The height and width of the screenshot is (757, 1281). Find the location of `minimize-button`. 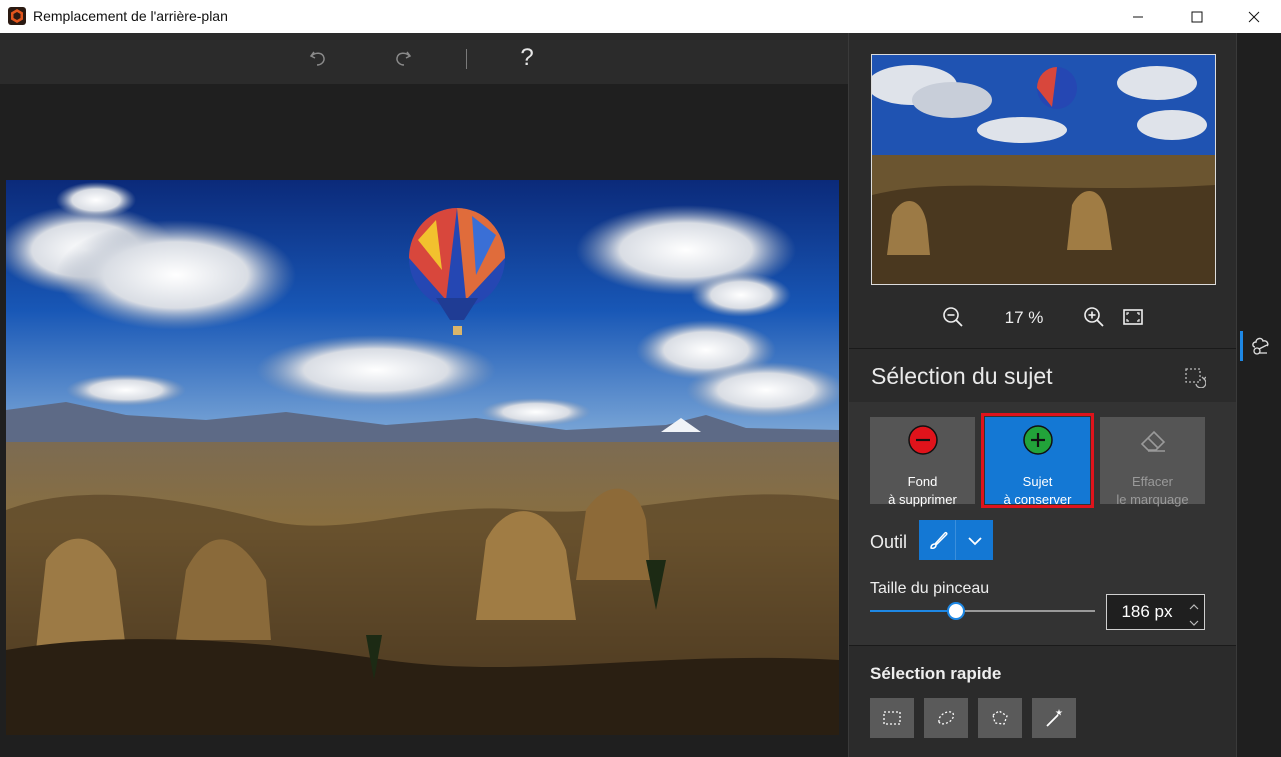

minimize-button is located at coordinates (1138, 16).